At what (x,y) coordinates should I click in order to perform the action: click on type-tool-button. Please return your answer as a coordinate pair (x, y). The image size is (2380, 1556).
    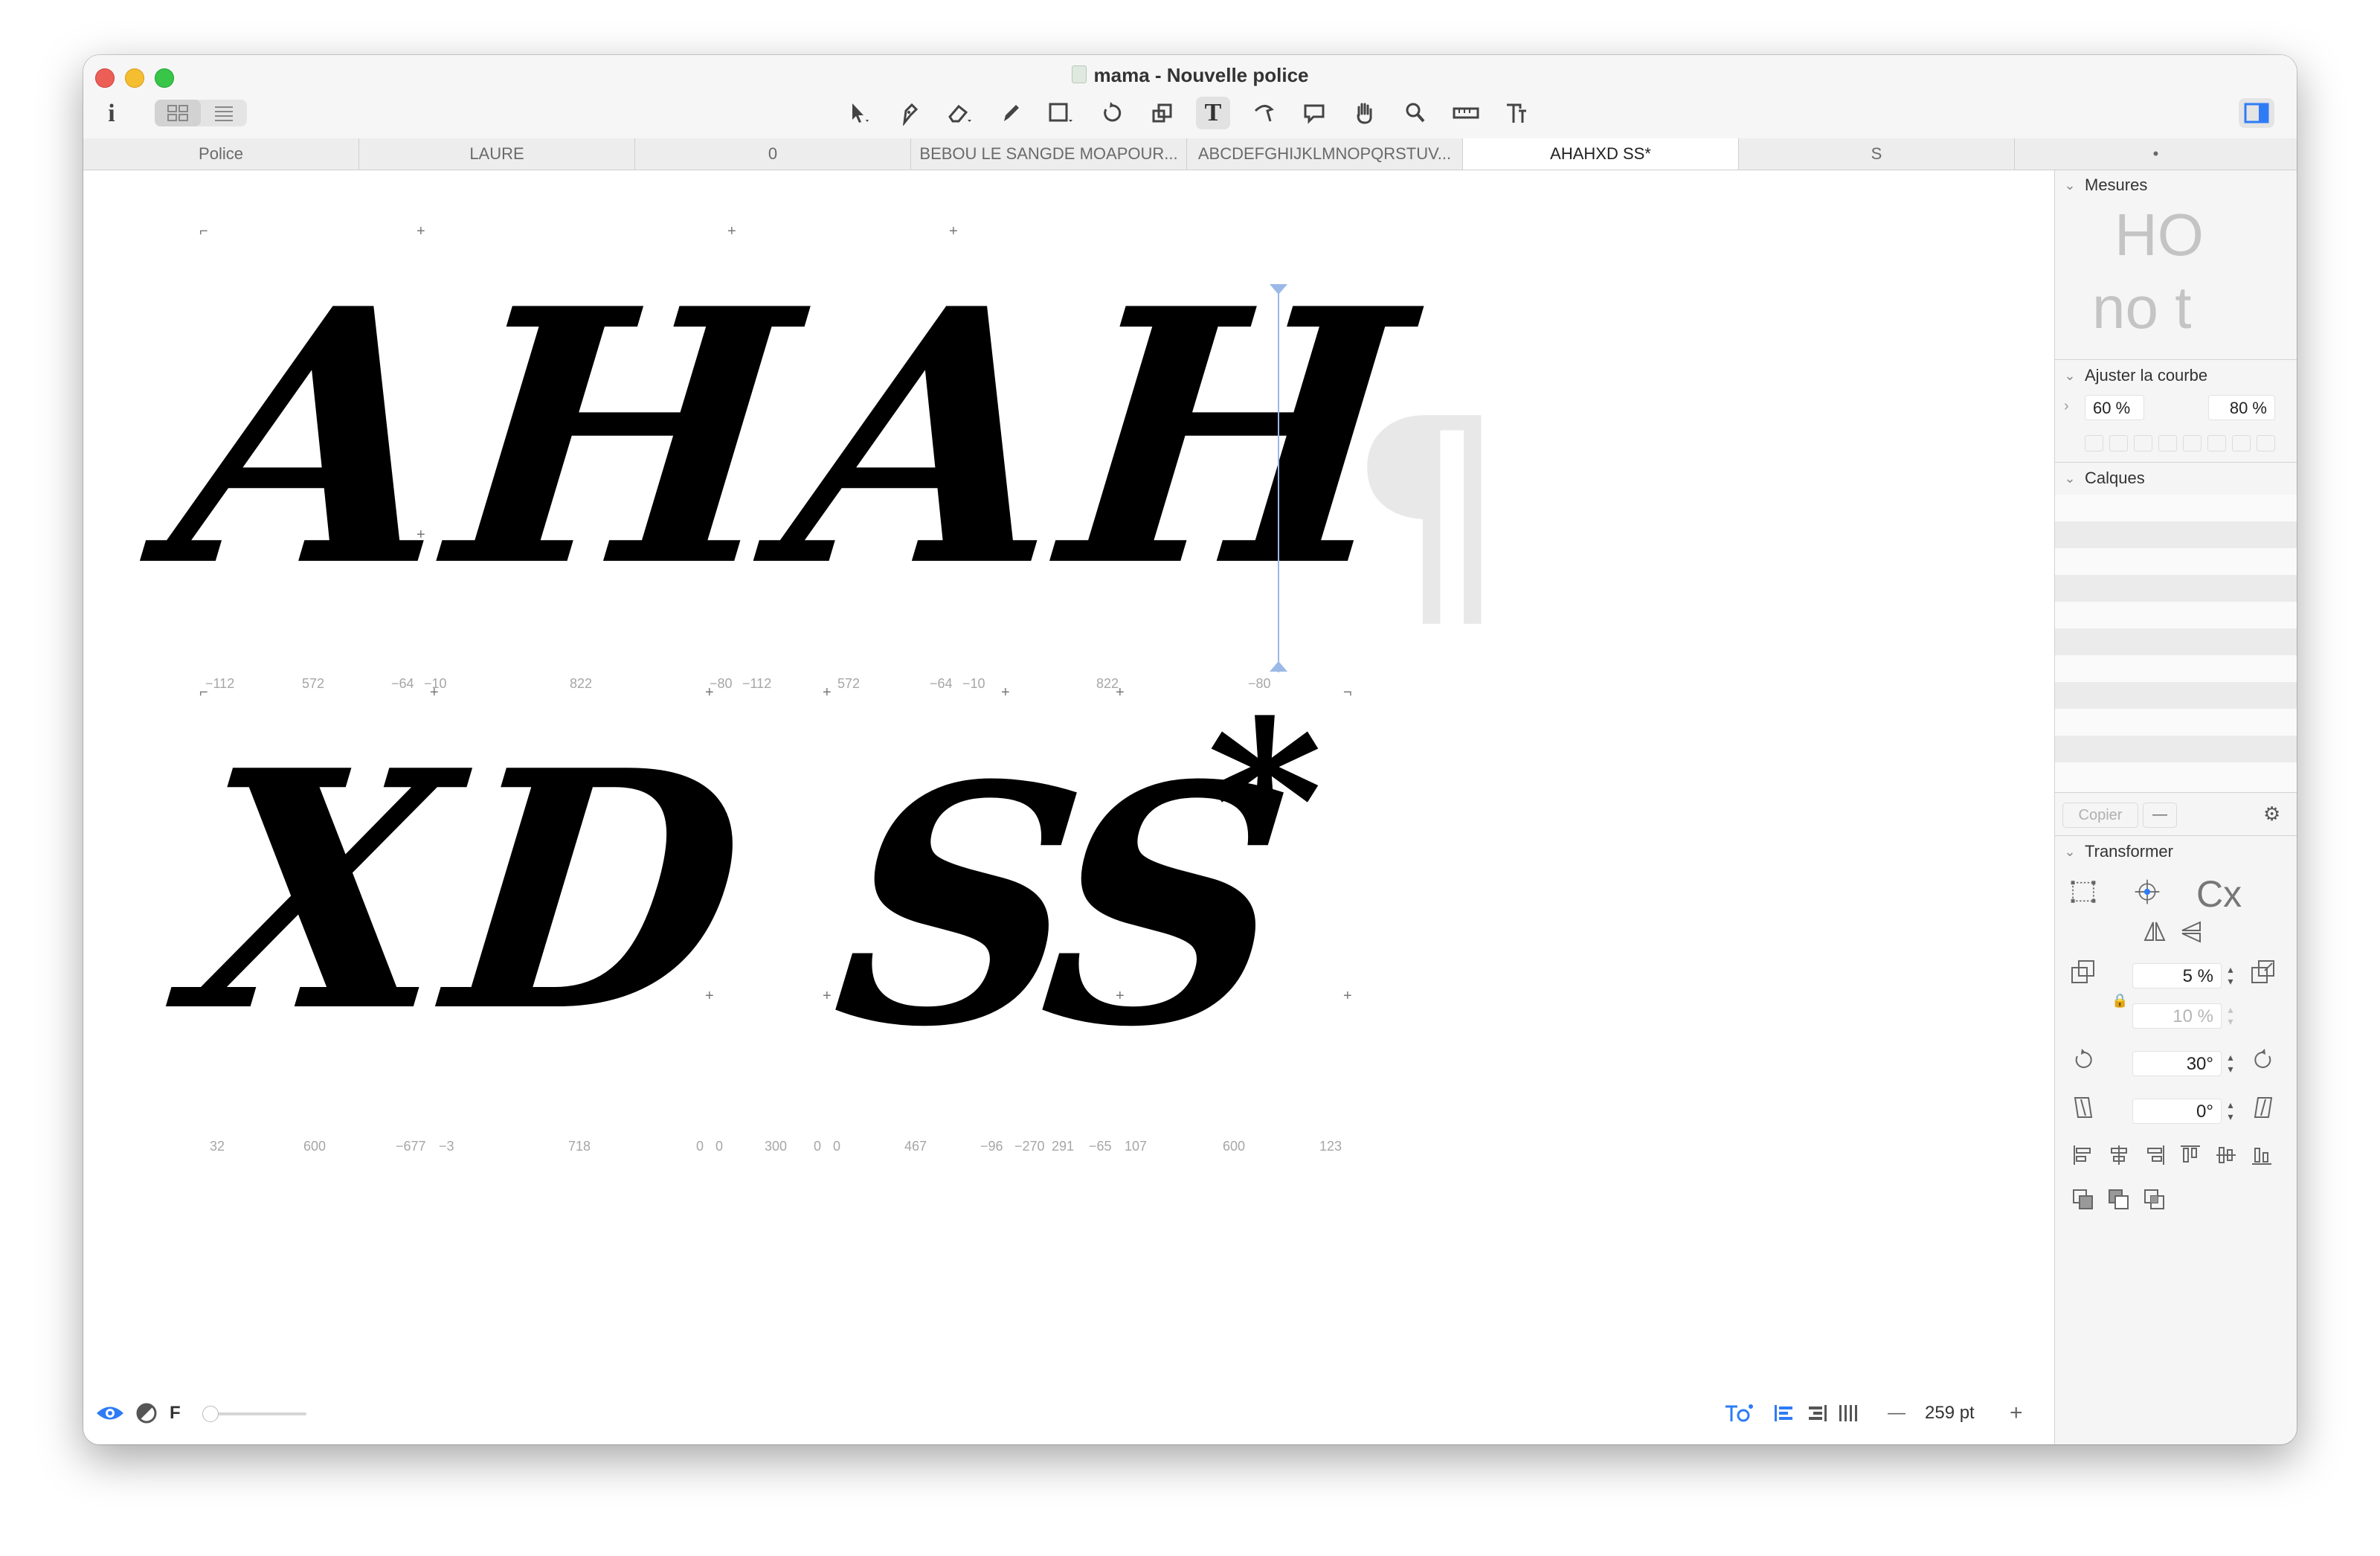
    Looking at the image, I should click on (1517, 113).